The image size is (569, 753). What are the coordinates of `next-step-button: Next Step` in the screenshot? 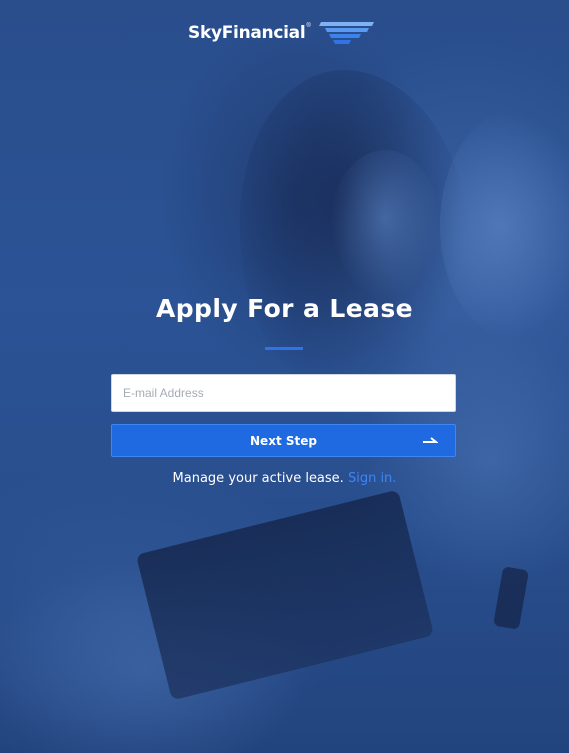 It's located at (283, 440).